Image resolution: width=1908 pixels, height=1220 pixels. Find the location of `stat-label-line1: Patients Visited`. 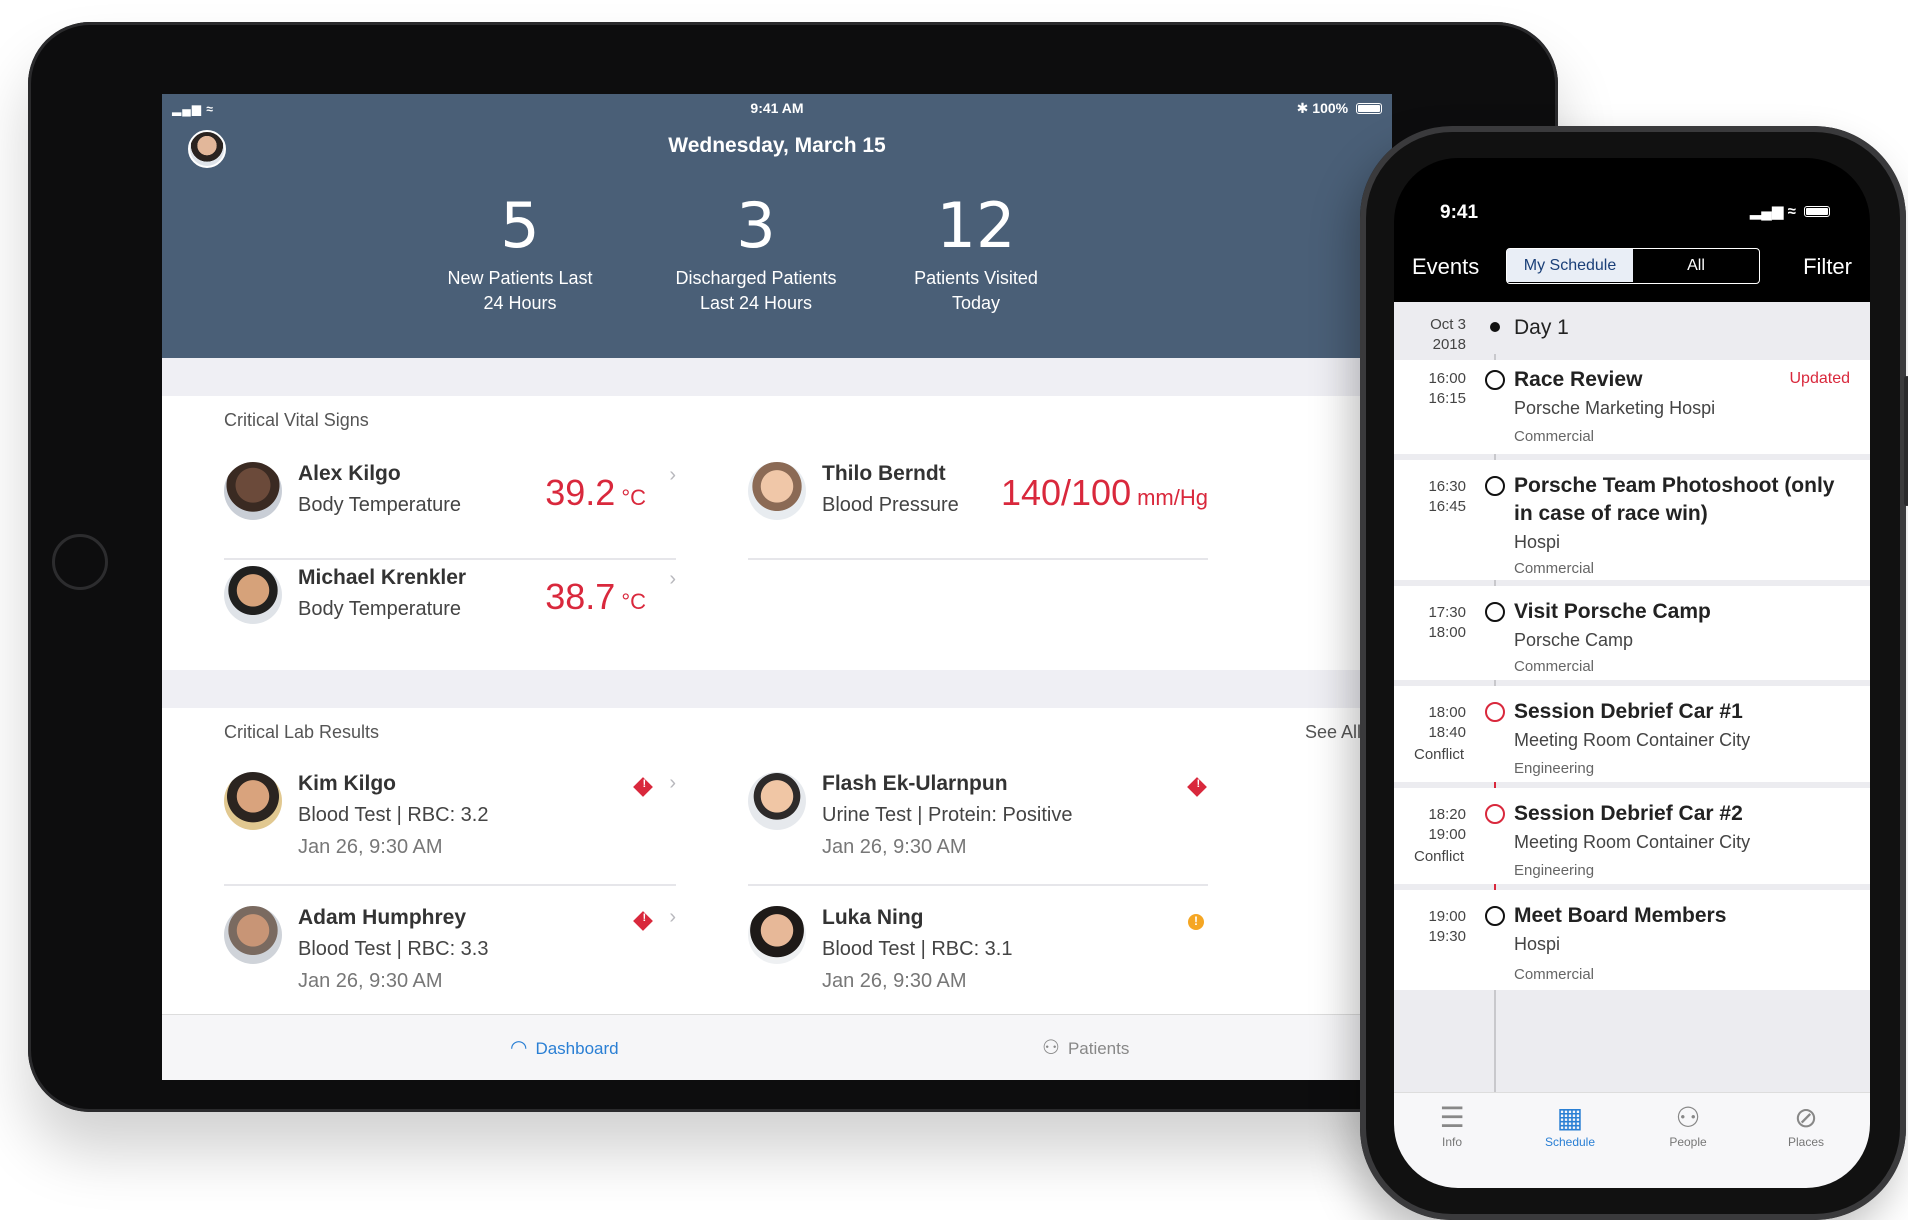

stat-label-line1: Patients Visited is located at coordinates (976, 278).